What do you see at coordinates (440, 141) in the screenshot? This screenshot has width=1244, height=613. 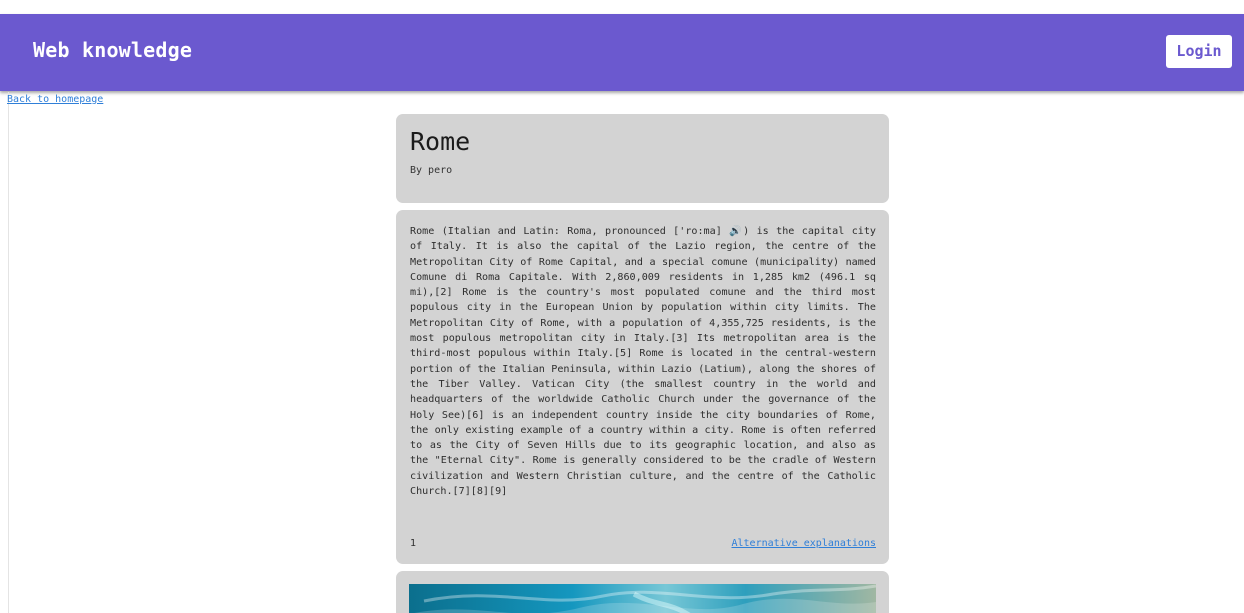 I see `article-title: Rome` at bounding box center [440, 141].